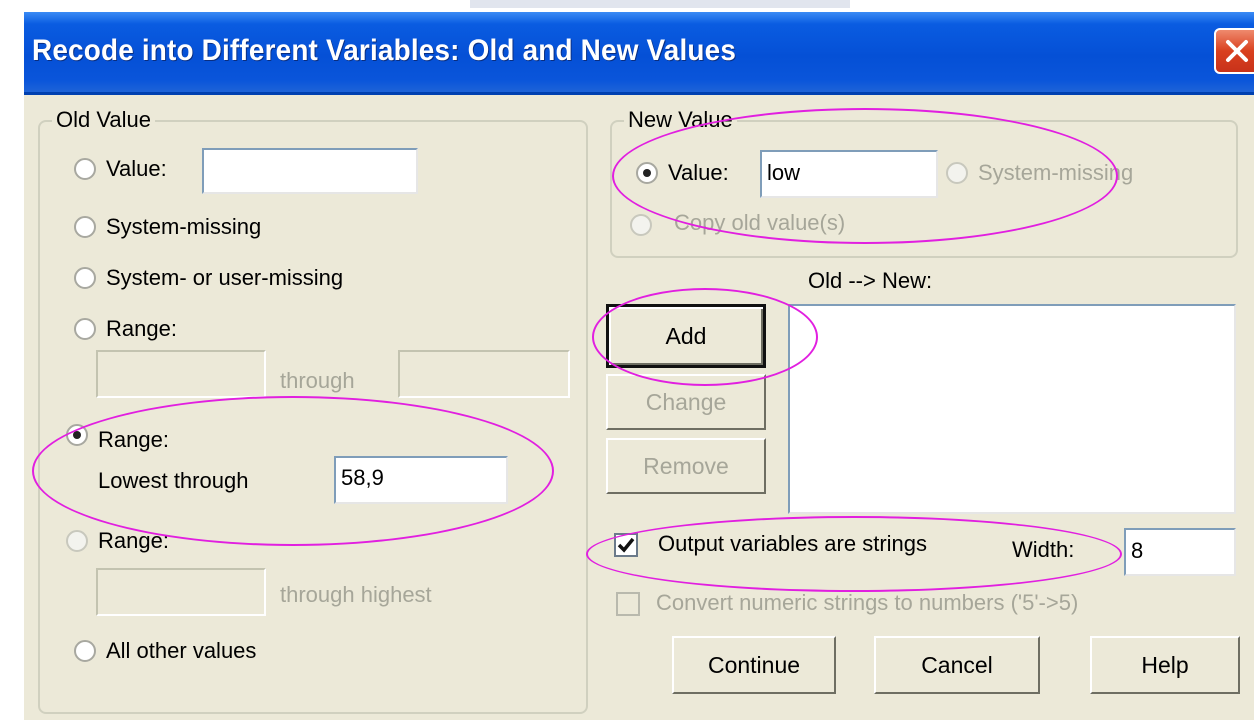  Describe the element at coordinates (317, 380) in the screenshot. I see `range-through-label: through` at that location.